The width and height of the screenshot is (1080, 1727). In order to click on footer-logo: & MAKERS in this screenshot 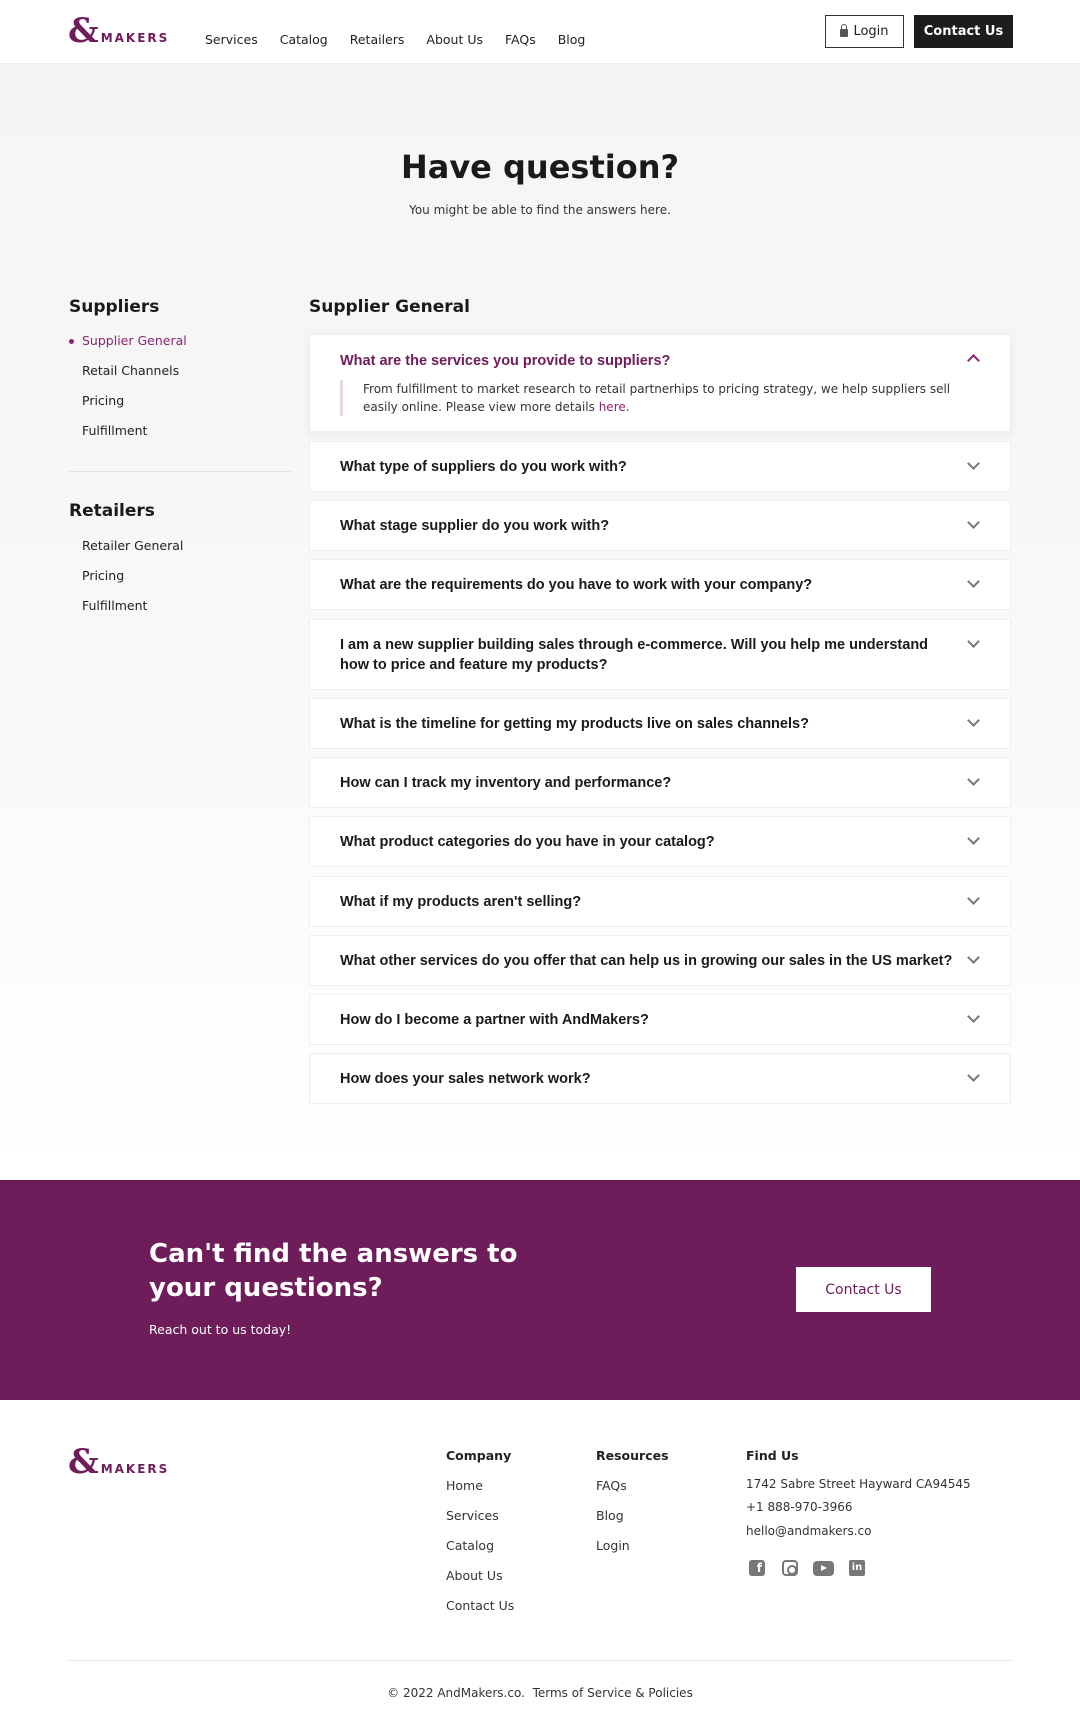, I will do `click(118, 1462)`.